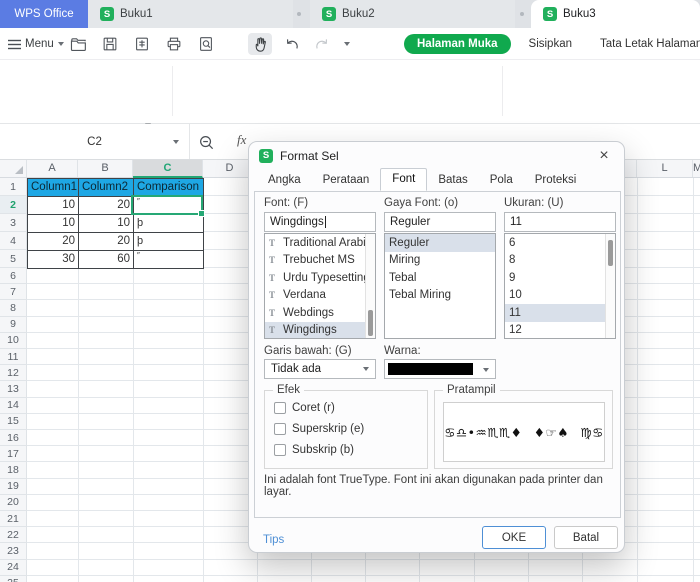 The image size is (700, 582). What do you see at coordinates (13, 168) in the screenshot?
I see `select-all-corner` at bounding box center [13, 168].